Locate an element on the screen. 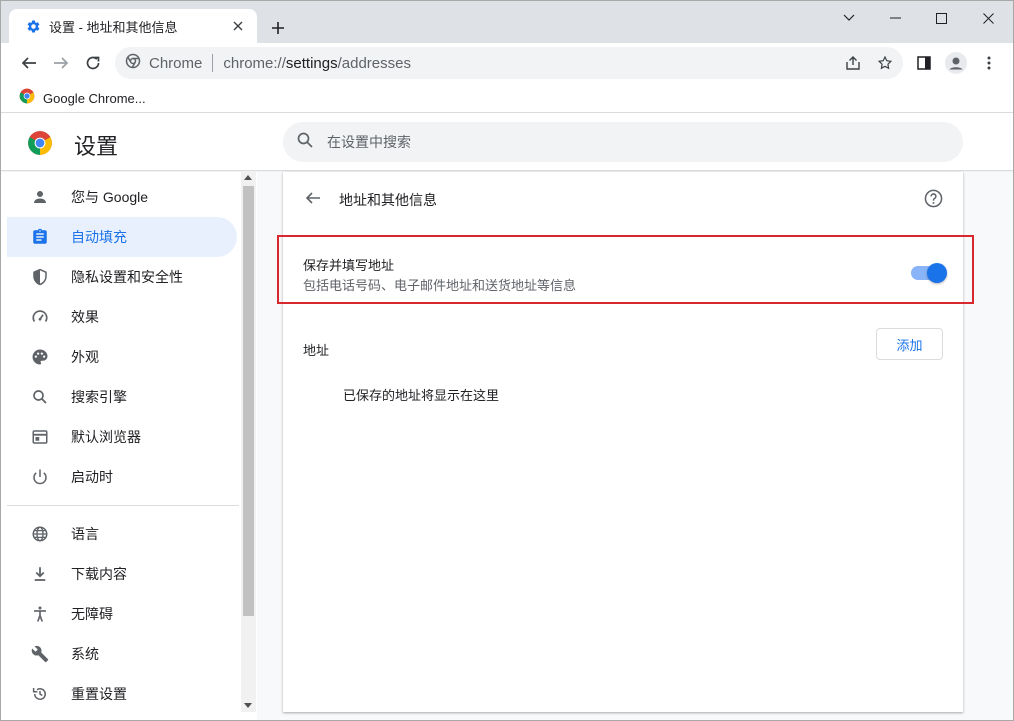  chrome-site-icon is located at coordinates (133, 63).